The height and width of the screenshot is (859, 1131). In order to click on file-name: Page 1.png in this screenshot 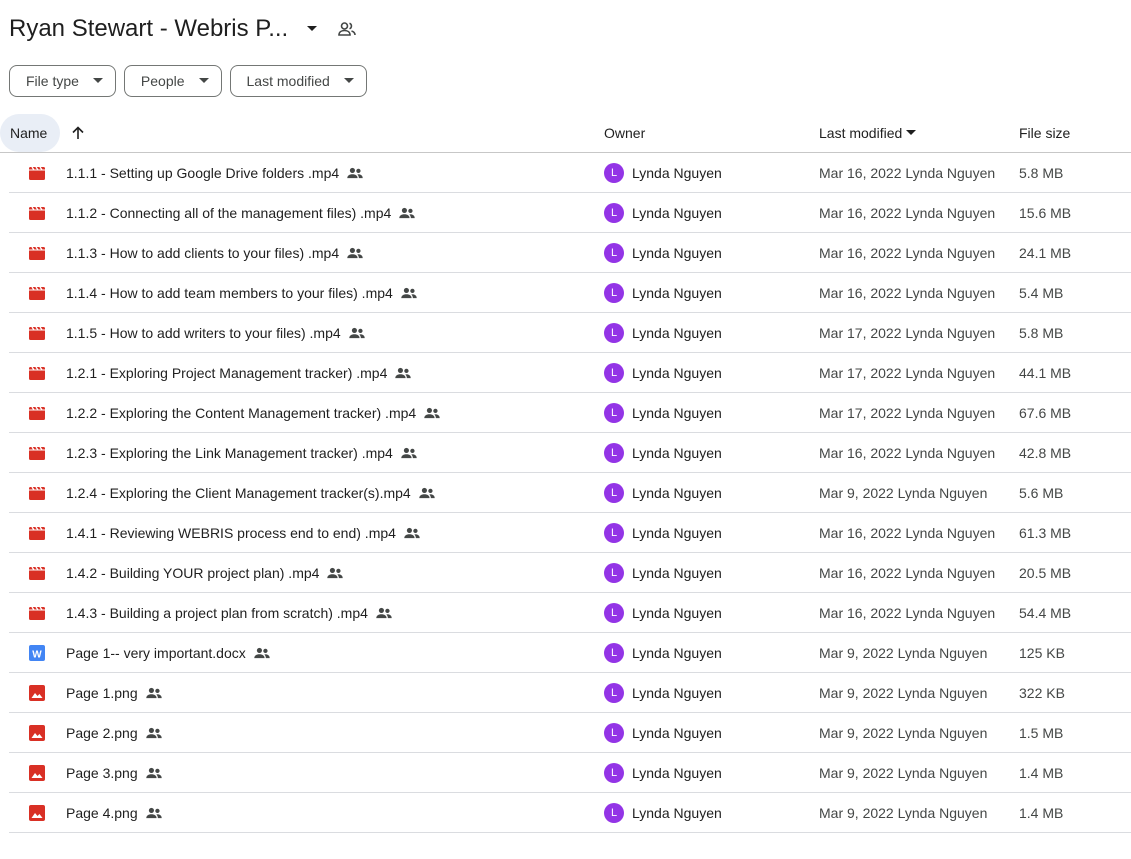, I will do `click(114, 693)`.